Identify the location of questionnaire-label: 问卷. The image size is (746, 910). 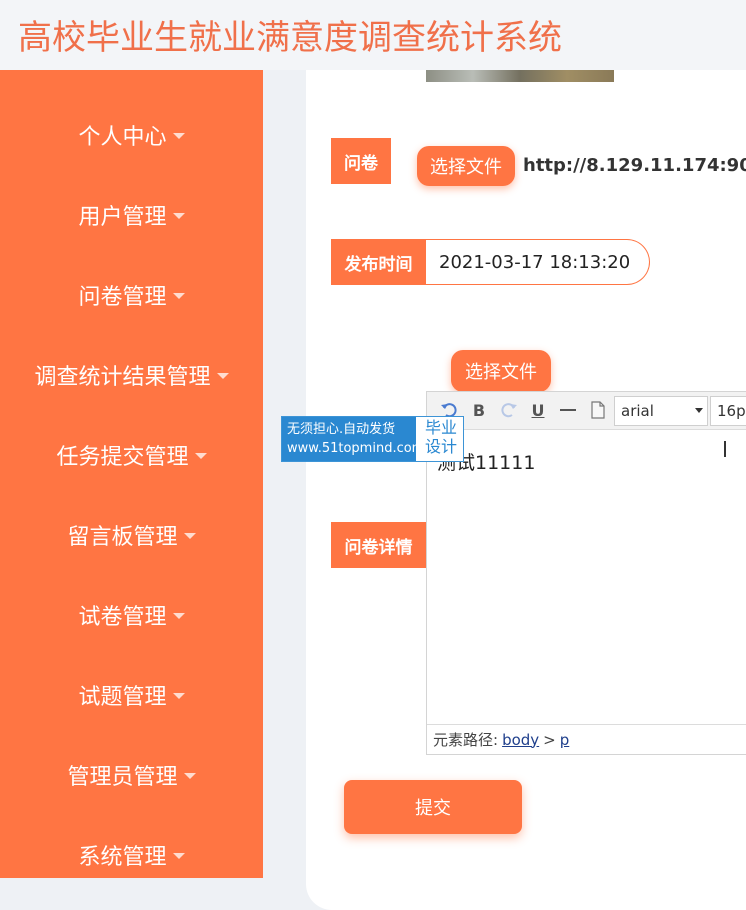
(361, 161).